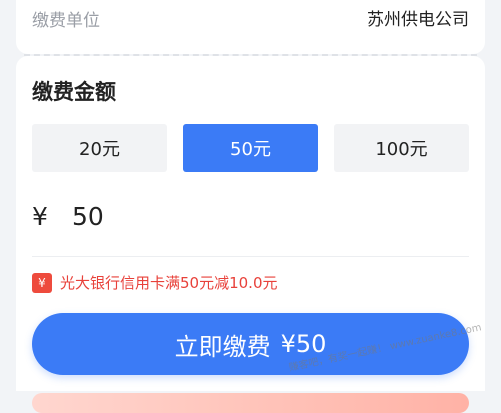 The image size is (501, 413). What do you see at coordinates (303, 344) in the screenshot?
I see `pay-button-amount: ¥50` at bounding box center [303, 344].